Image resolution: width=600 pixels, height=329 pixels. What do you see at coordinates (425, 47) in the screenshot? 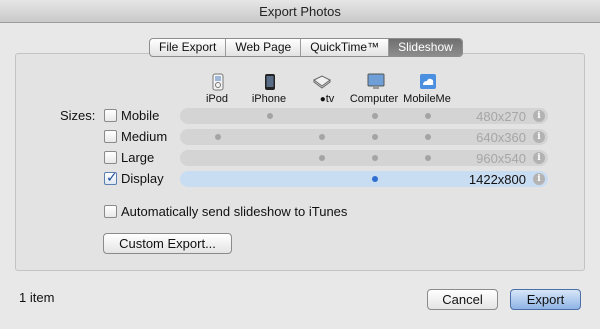
I see `tab-slideshow: Slideshow` at bounding box center [425, 47].